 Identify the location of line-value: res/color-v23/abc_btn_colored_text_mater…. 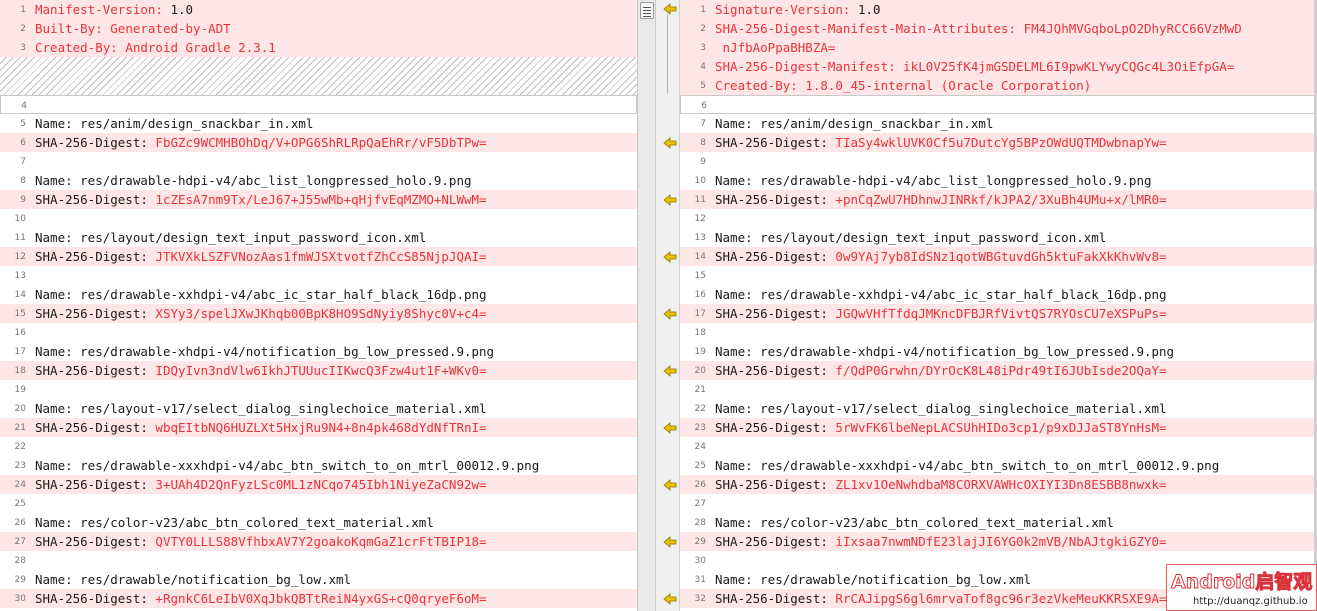
(257, 522).